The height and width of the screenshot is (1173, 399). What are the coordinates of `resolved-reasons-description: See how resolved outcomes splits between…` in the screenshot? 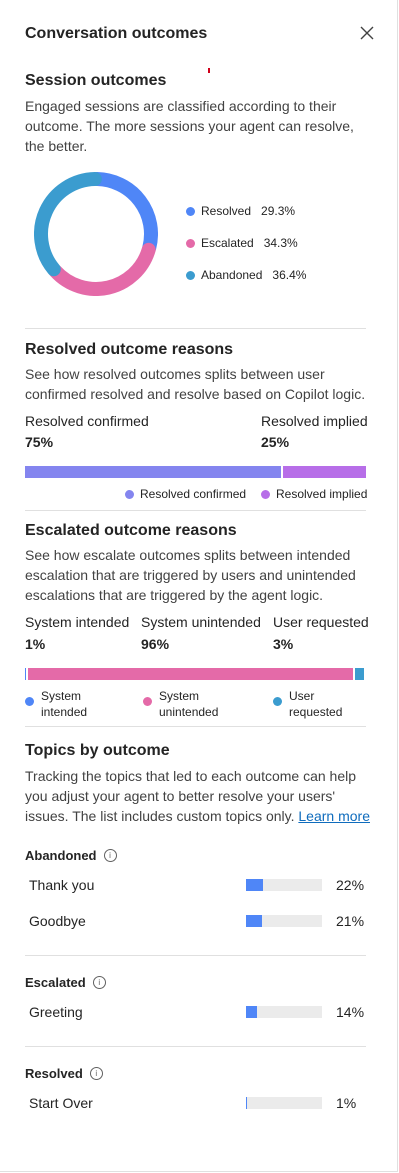 It's located at (195, 384).